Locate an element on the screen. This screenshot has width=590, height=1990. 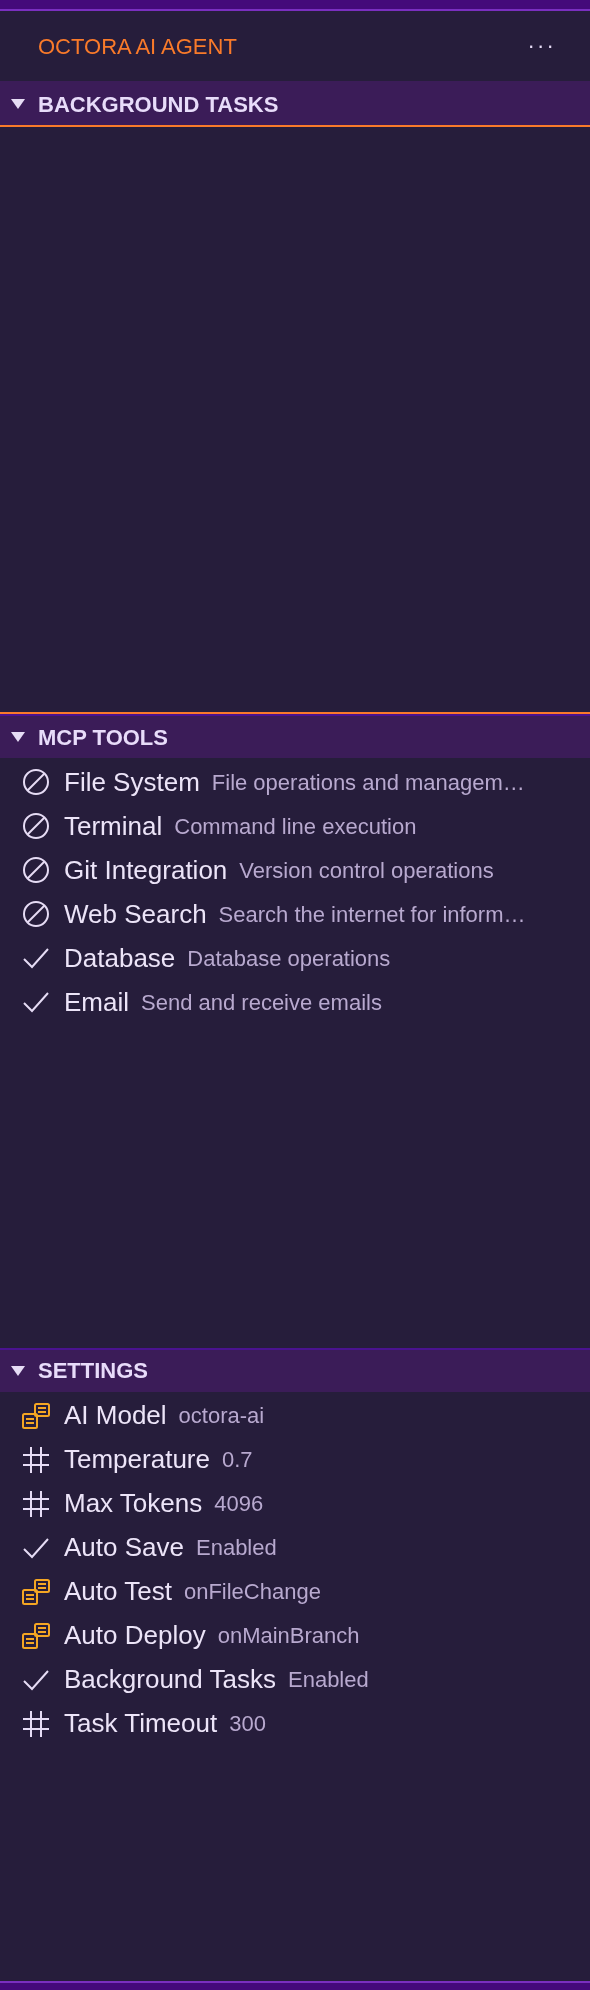
list-item: Terminal Command line execution is located at coordinates (295, 826).